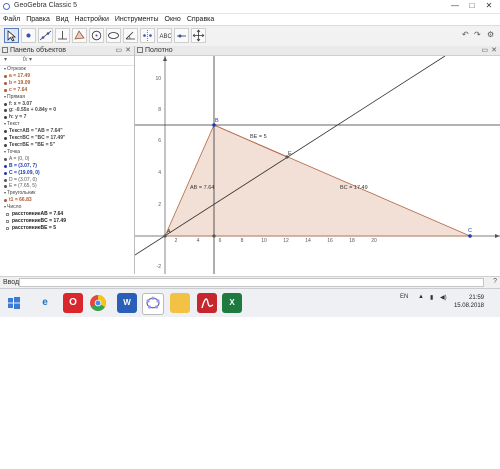 The width and height of the screenshot is (500, 469). I want to click on menu-view: Вид, so click(62, 19).